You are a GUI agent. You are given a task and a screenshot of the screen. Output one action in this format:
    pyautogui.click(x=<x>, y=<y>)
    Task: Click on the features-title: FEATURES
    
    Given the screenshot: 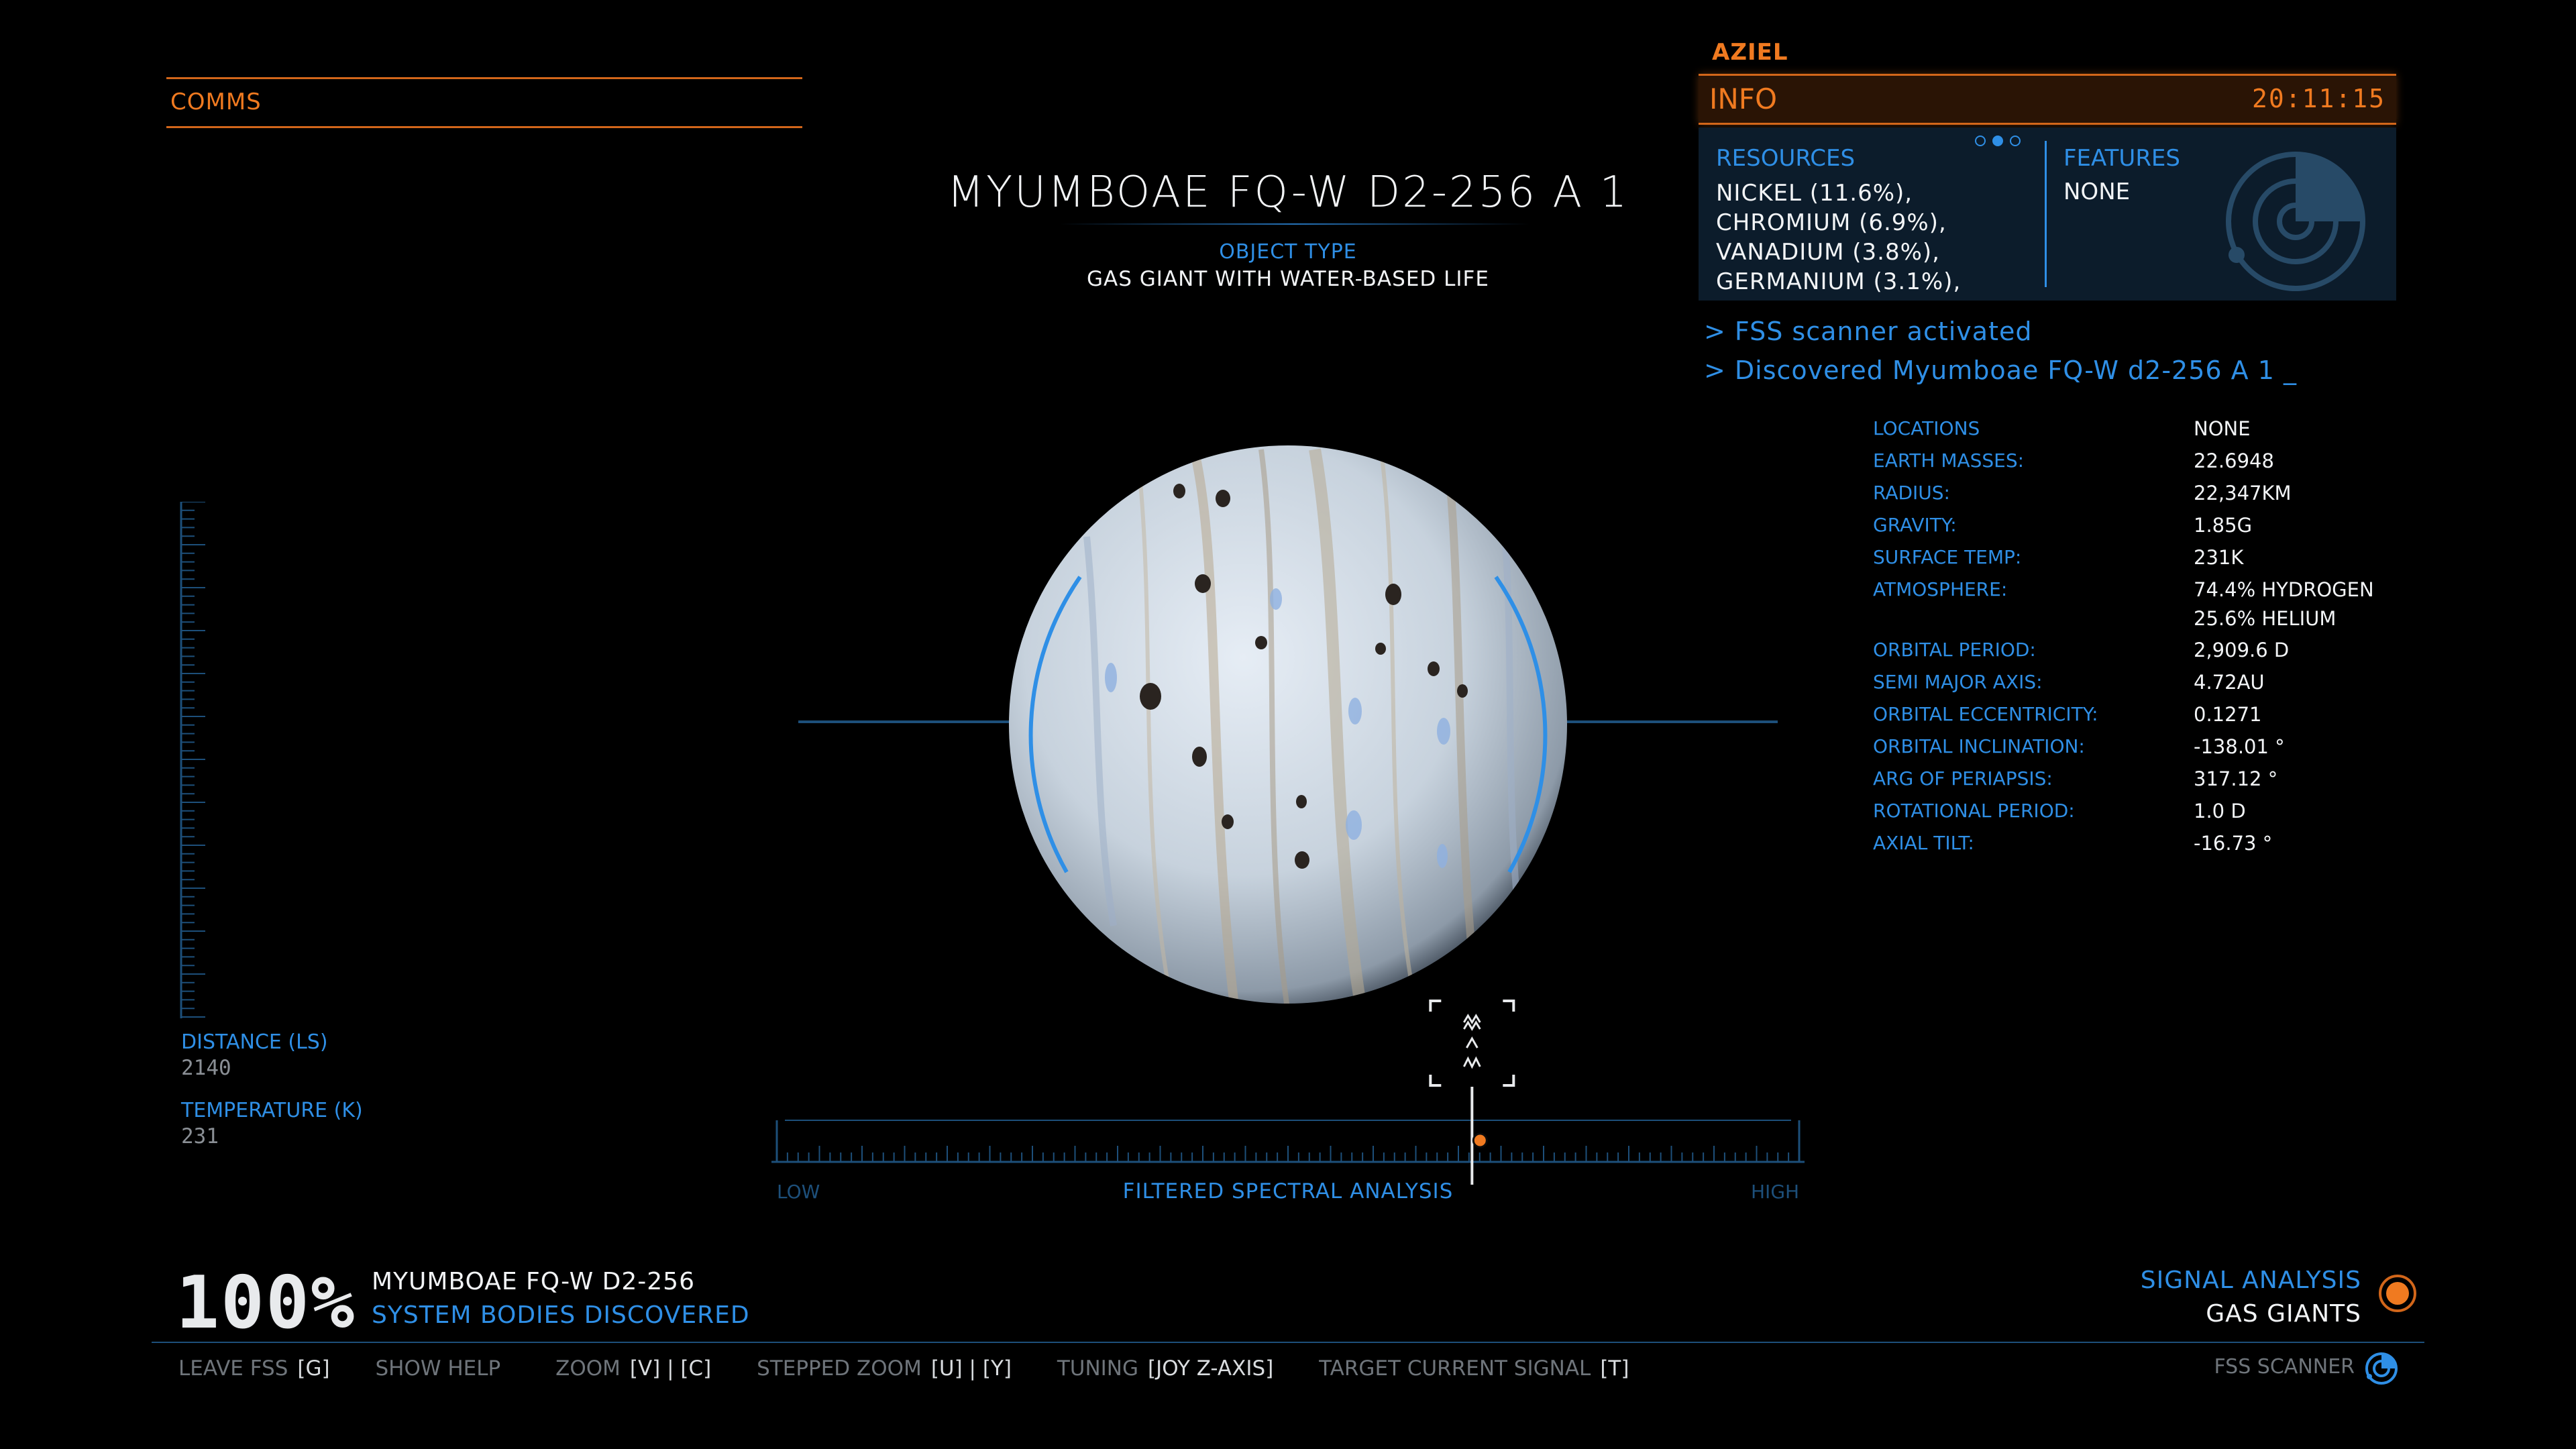 What is the action you would take?
    pyautogui.click(x=2122, y=158)
    